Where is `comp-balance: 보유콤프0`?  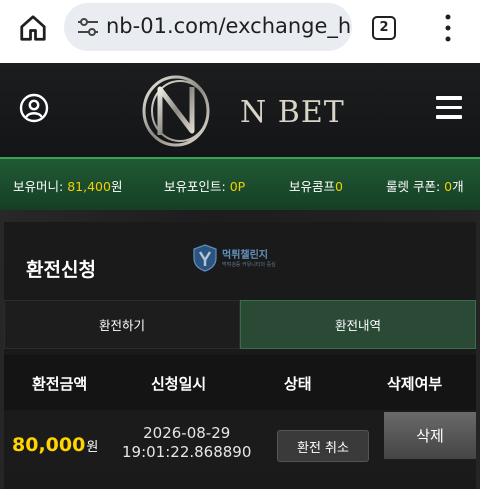
comp-balance: 보유콤프0 is located at coordinates (316, 185).